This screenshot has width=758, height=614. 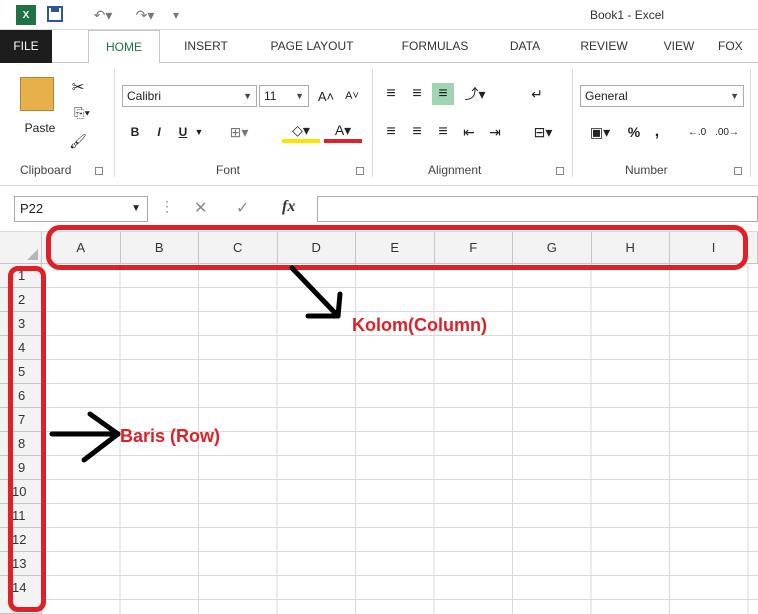 I want to click on row-arrow-icon, so click(x=85, y=437).